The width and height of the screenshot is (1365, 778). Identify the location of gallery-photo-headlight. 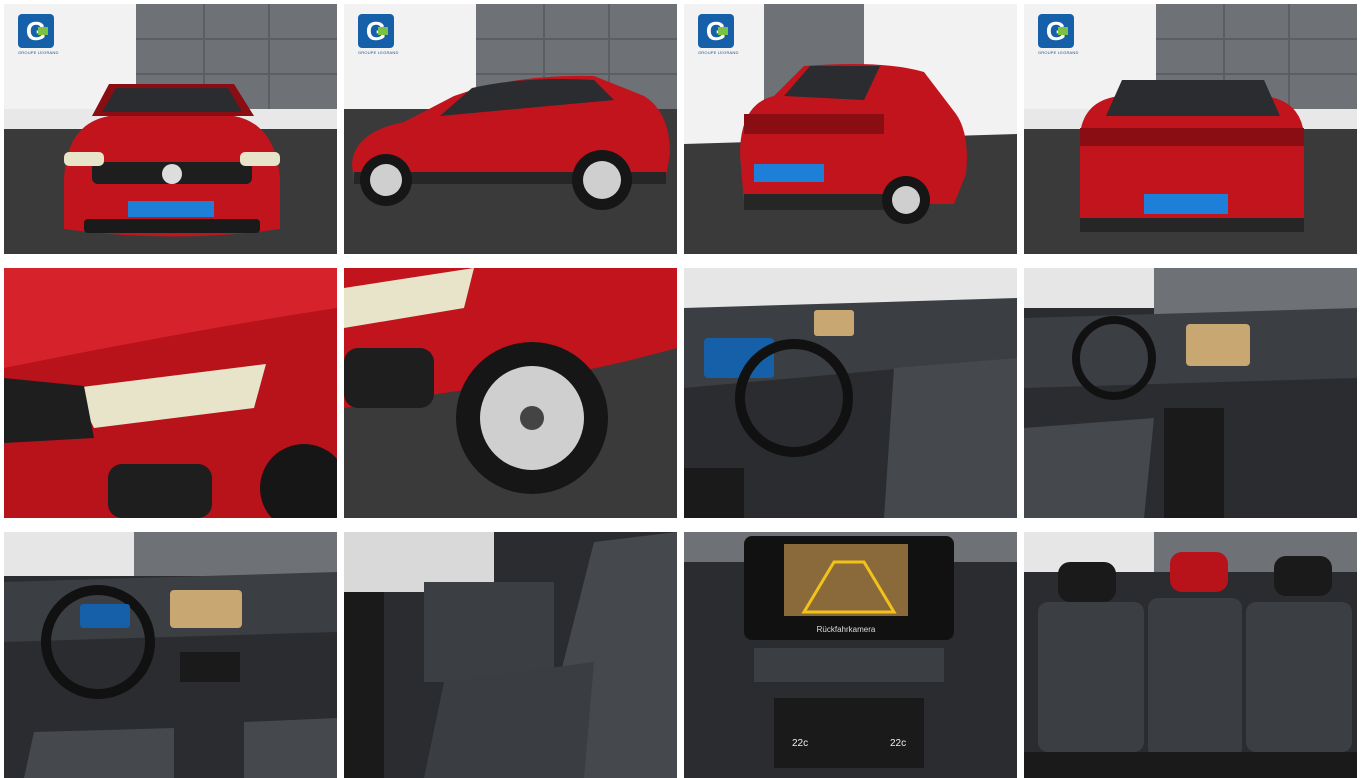
(170, 393).